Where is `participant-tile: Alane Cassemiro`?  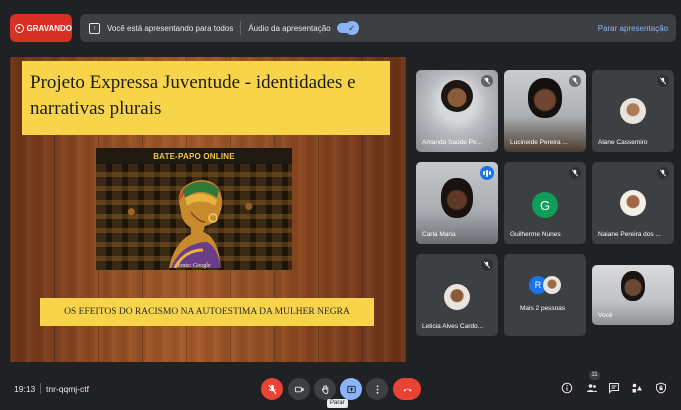
participant-tile: Alane Cassemiro is located at coordinates (633, 111).